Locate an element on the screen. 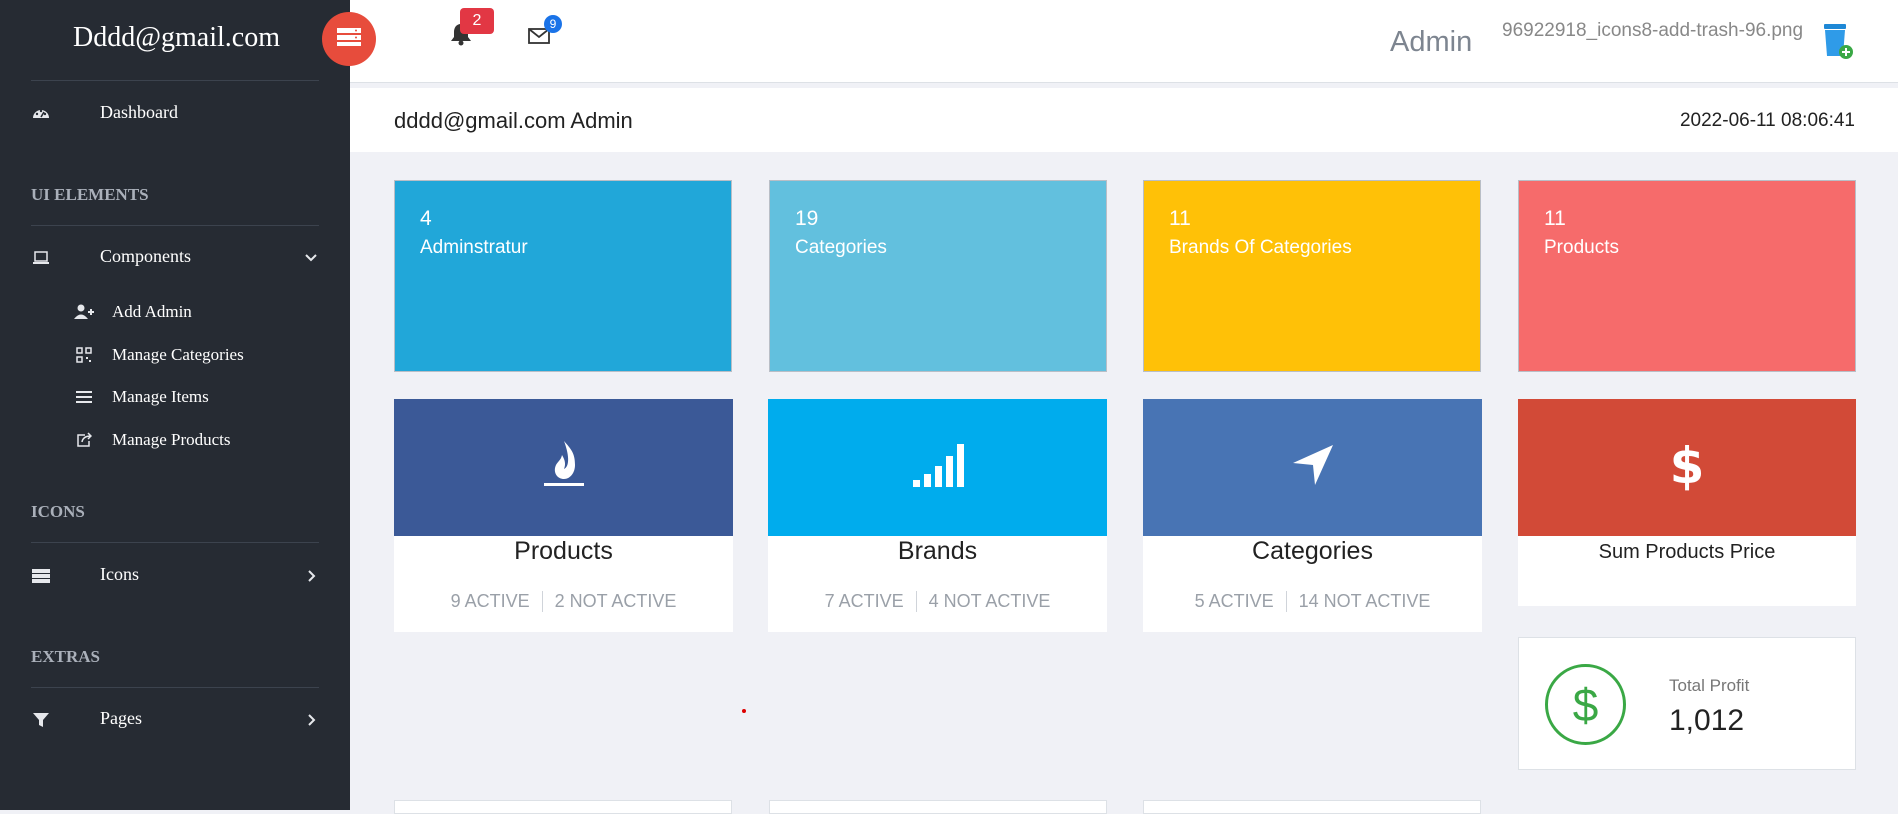 This screenshot has height=814, width=1898. card-meta: 7 ACTIVE 4 NOT ACTIVE is located at coordinates (937, 601).